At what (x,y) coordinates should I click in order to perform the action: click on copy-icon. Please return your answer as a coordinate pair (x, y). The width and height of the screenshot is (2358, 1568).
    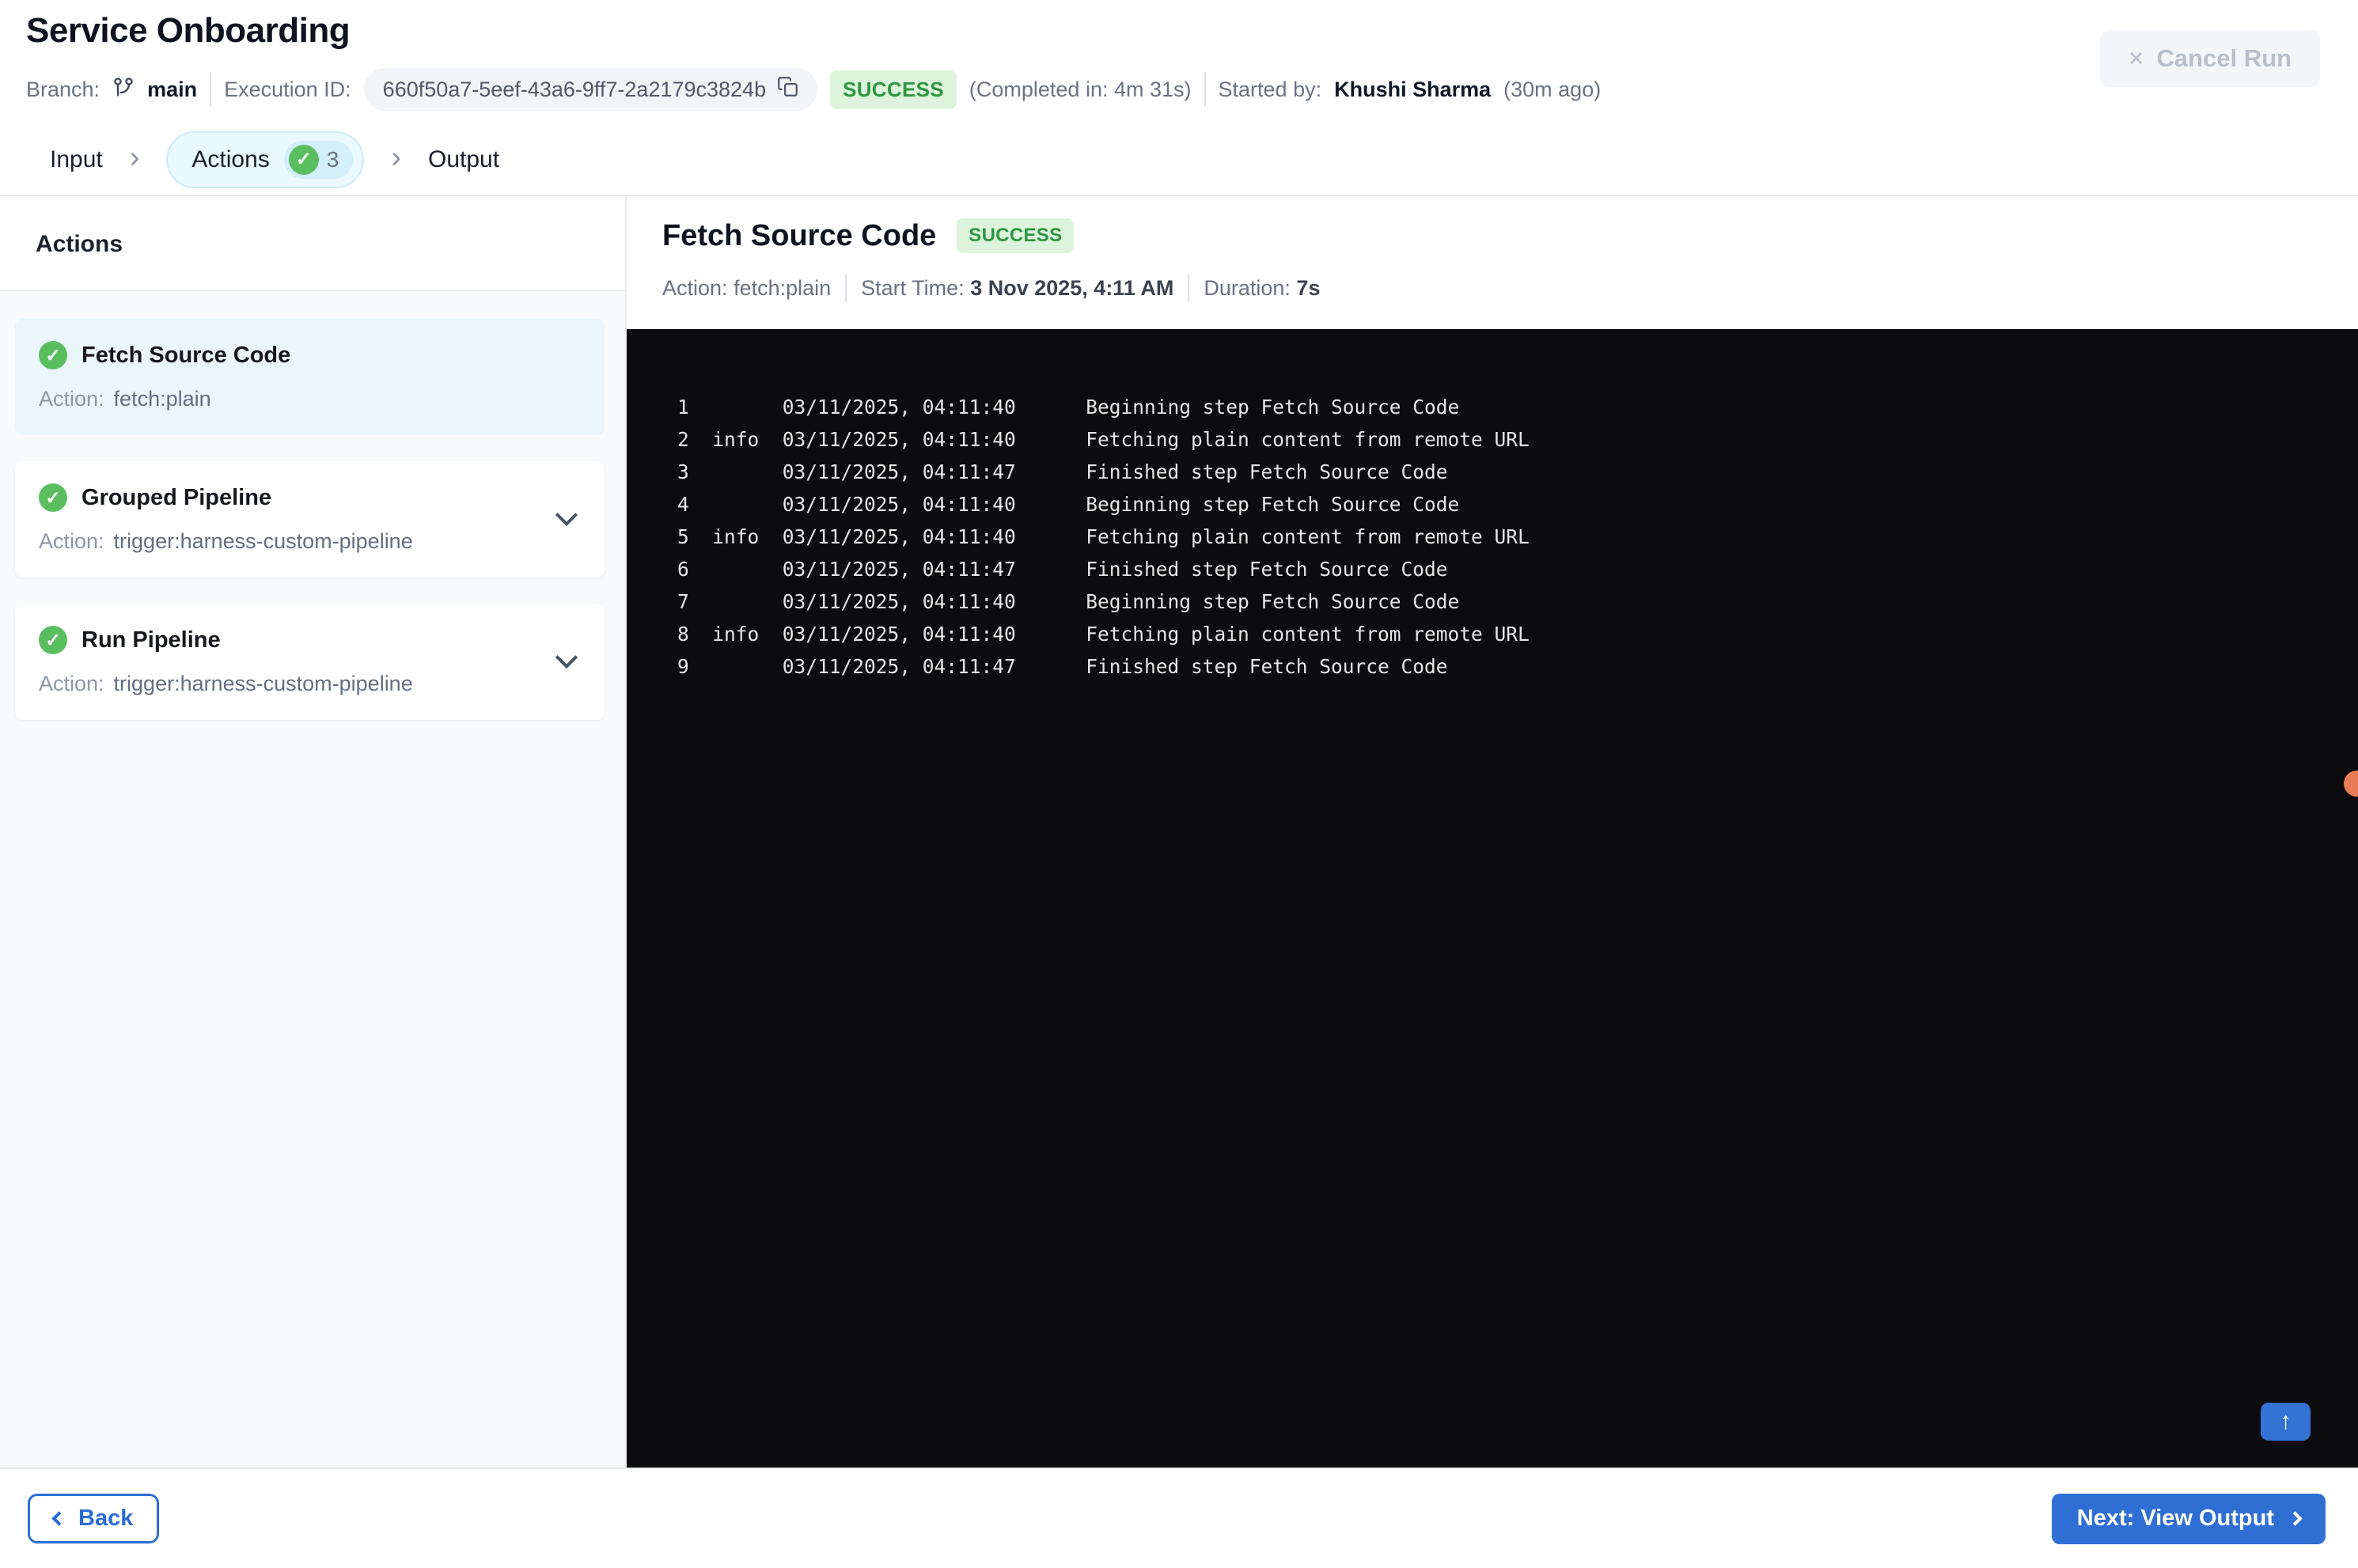
    Looking at the image, I should click on (787, 89).